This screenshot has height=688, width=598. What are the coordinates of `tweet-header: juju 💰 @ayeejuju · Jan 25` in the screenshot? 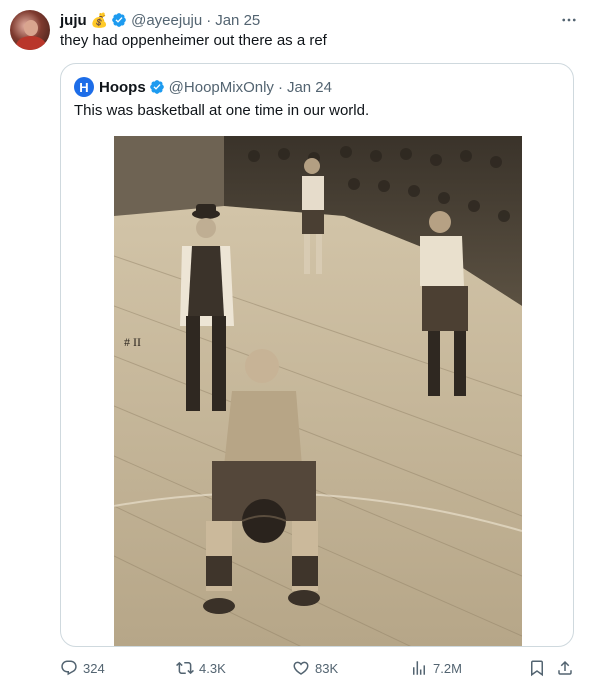 It's located at (160, 20).